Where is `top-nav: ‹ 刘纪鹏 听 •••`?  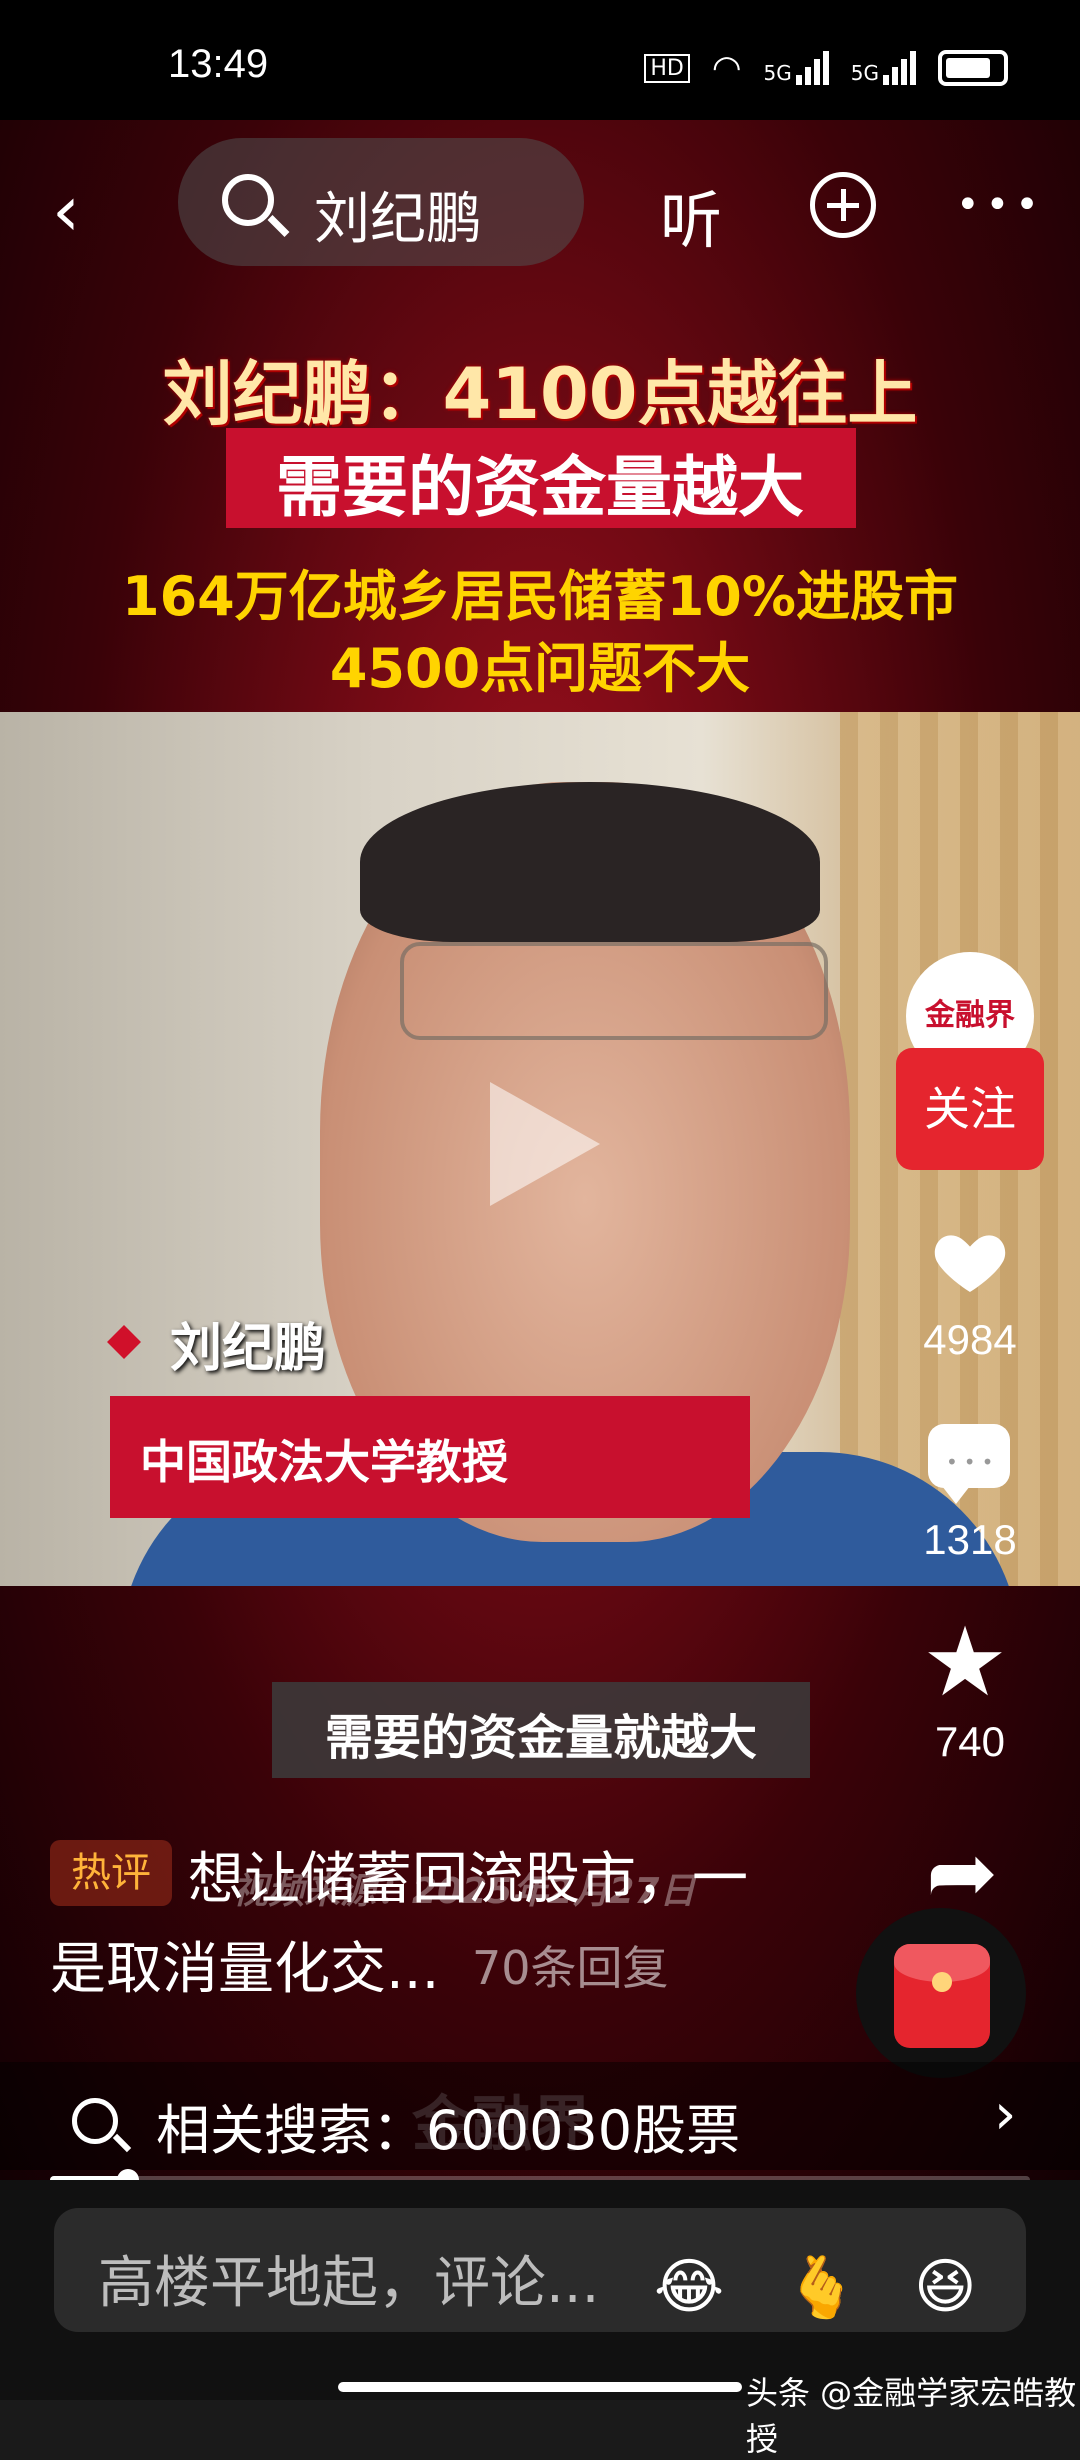
top-nav: ‹ 刘纪鹏 听 ••• is located at coordinates (540, 210).